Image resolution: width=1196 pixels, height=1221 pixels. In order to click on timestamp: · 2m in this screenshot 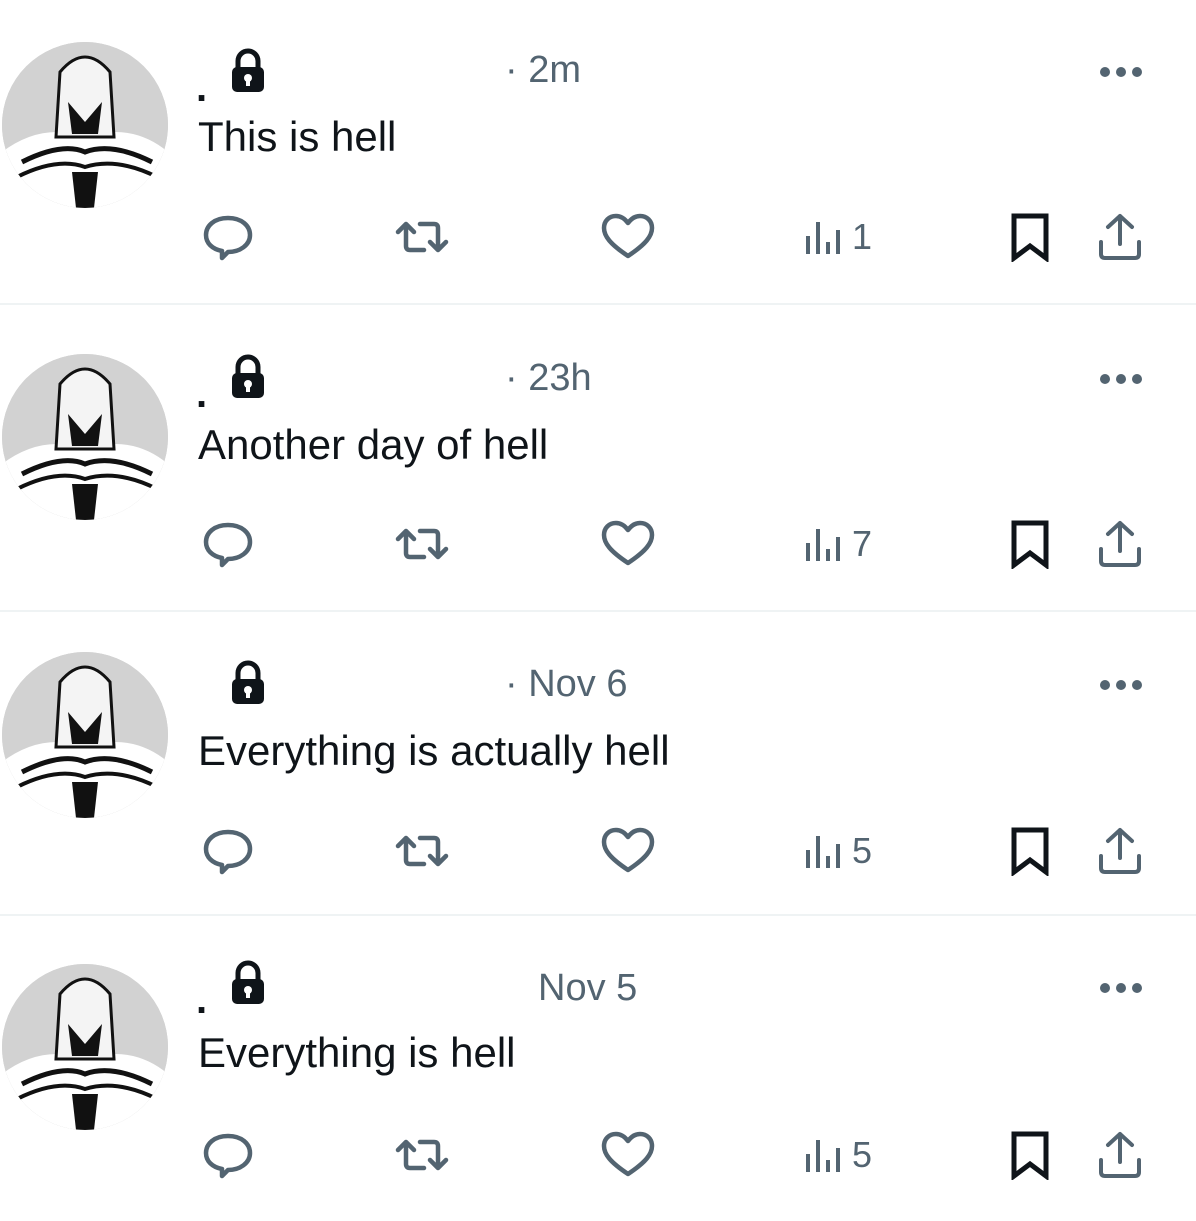, I will do `click(543, 70)`.